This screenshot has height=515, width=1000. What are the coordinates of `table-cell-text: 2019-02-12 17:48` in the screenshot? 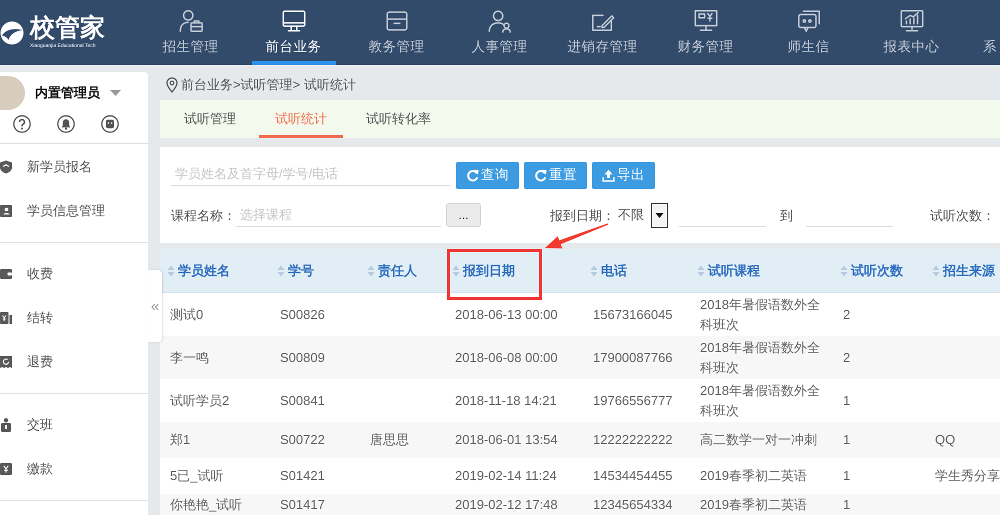 It's located at (506, 505).